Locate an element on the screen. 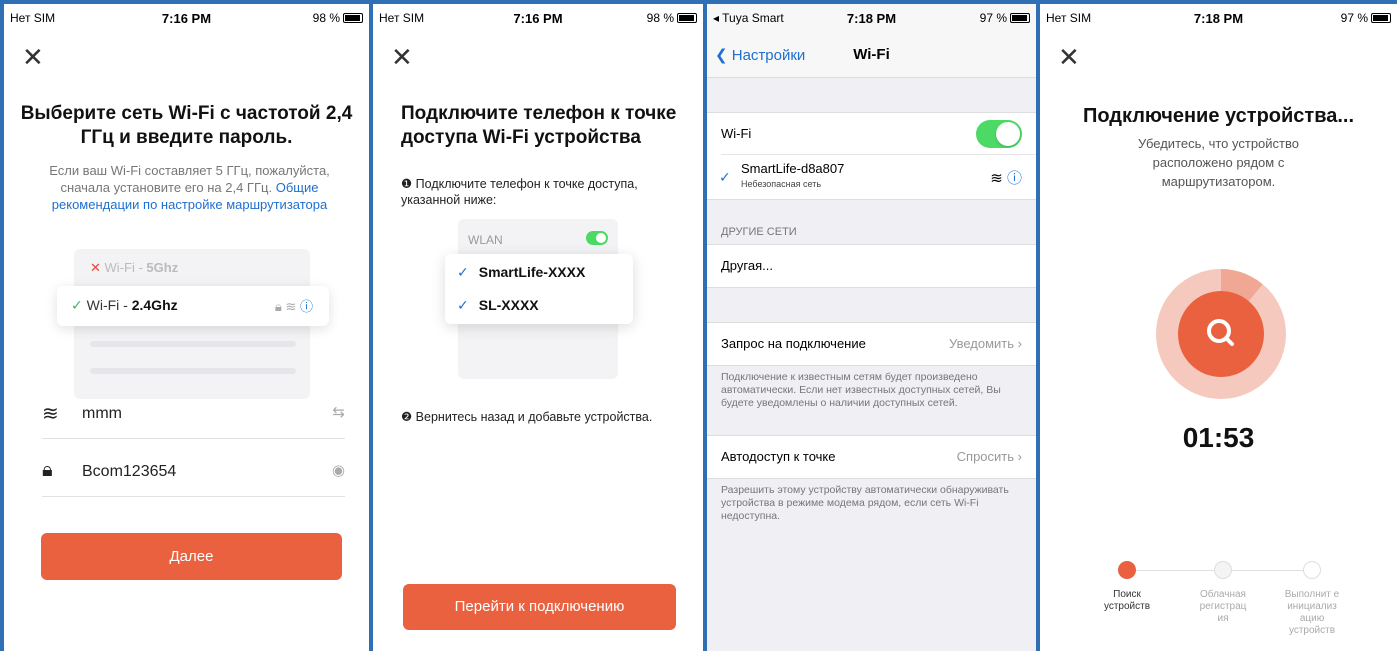 The height and width of the screenshot is (651, 1397). ask-value-text: Уведомить is located at coordinates (982, 343).